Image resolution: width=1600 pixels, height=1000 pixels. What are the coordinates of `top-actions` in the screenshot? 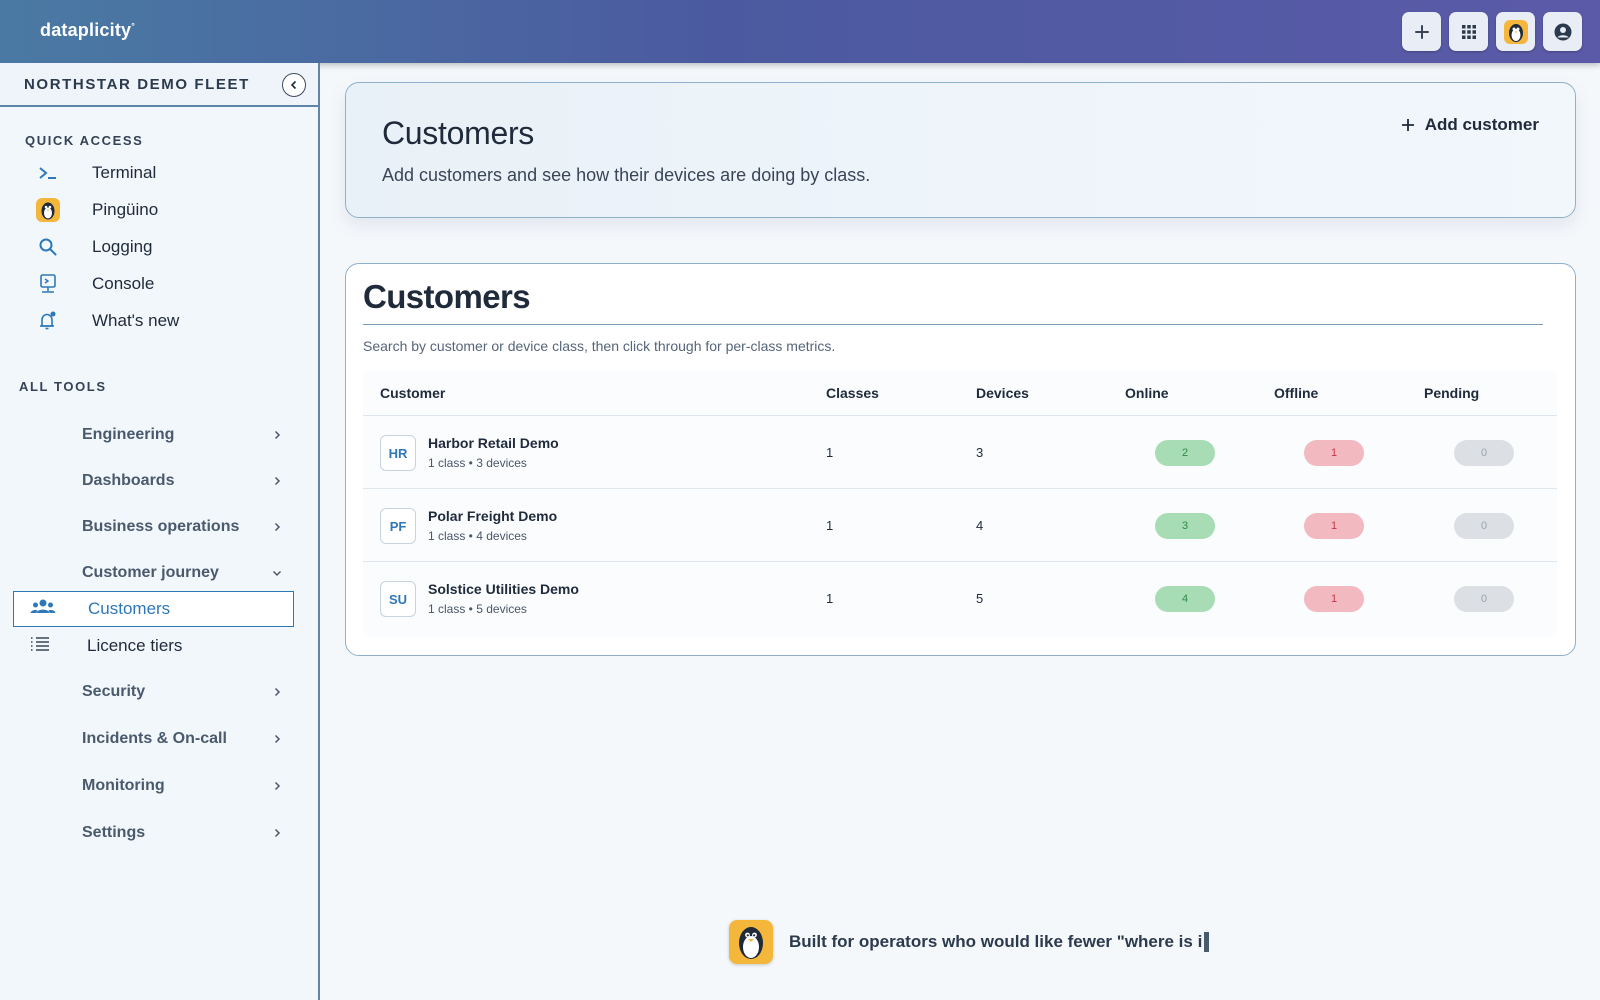 It's located at (1492, 31).